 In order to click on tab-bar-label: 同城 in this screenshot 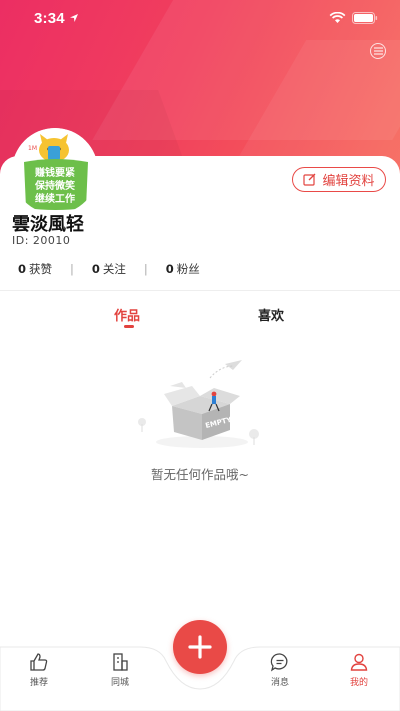, I will do `click(119, 683)`.